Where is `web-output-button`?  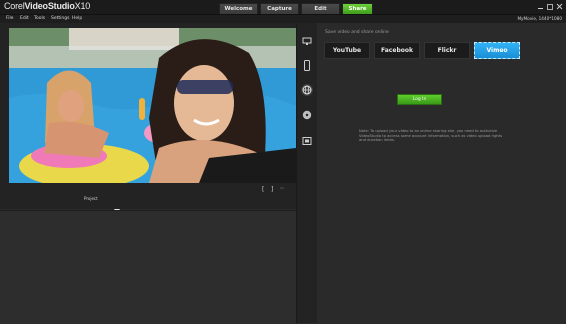 web-output-button is located at coordinates (307, 90).